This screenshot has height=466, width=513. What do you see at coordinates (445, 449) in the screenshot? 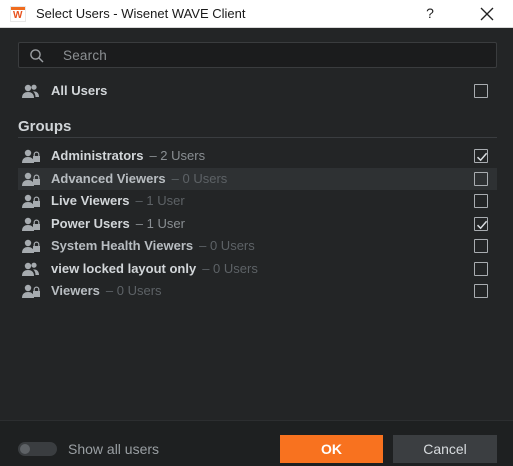
I see `cancel-button: Cancel` at bounding box center [445, 449].